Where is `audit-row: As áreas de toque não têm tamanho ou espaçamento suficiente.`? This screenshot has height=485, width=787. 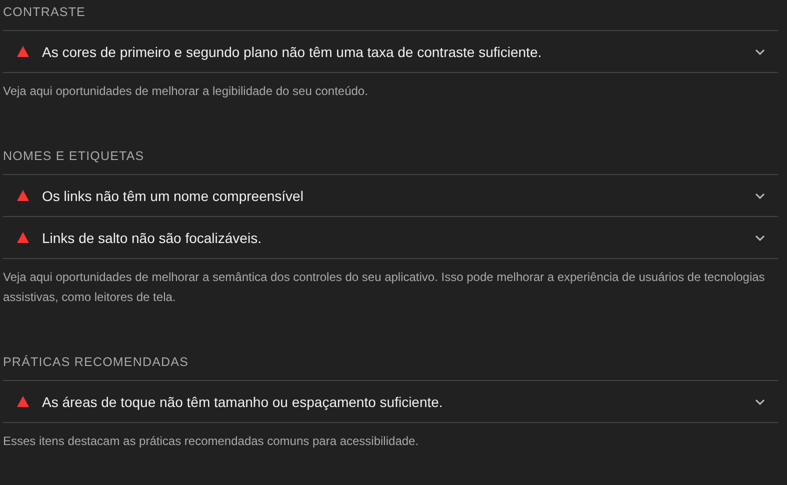
audit-row: As áreas de toque não têm tamanho ou espaçamento suficiente. is located at coordinates (390, 402).